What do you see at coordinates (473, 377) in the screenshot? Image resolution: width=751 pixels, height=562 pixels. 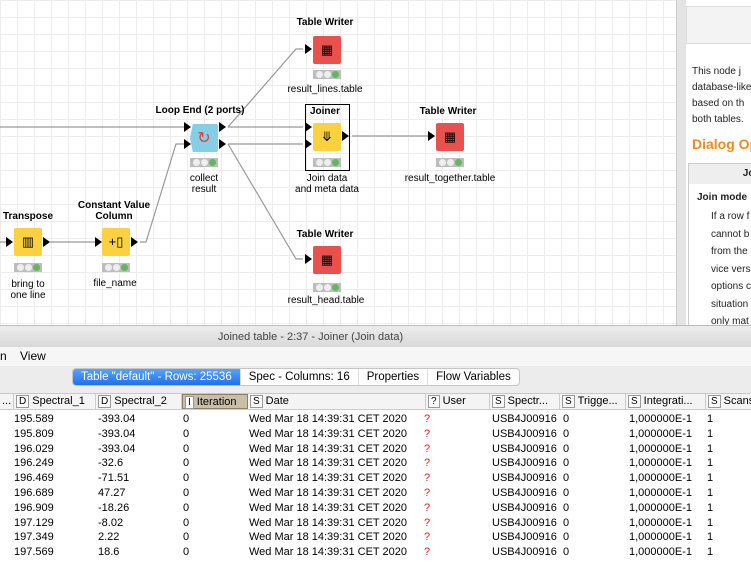 I see `tab-flow-variables: Flow Variables` at bounding box center [473, 377].